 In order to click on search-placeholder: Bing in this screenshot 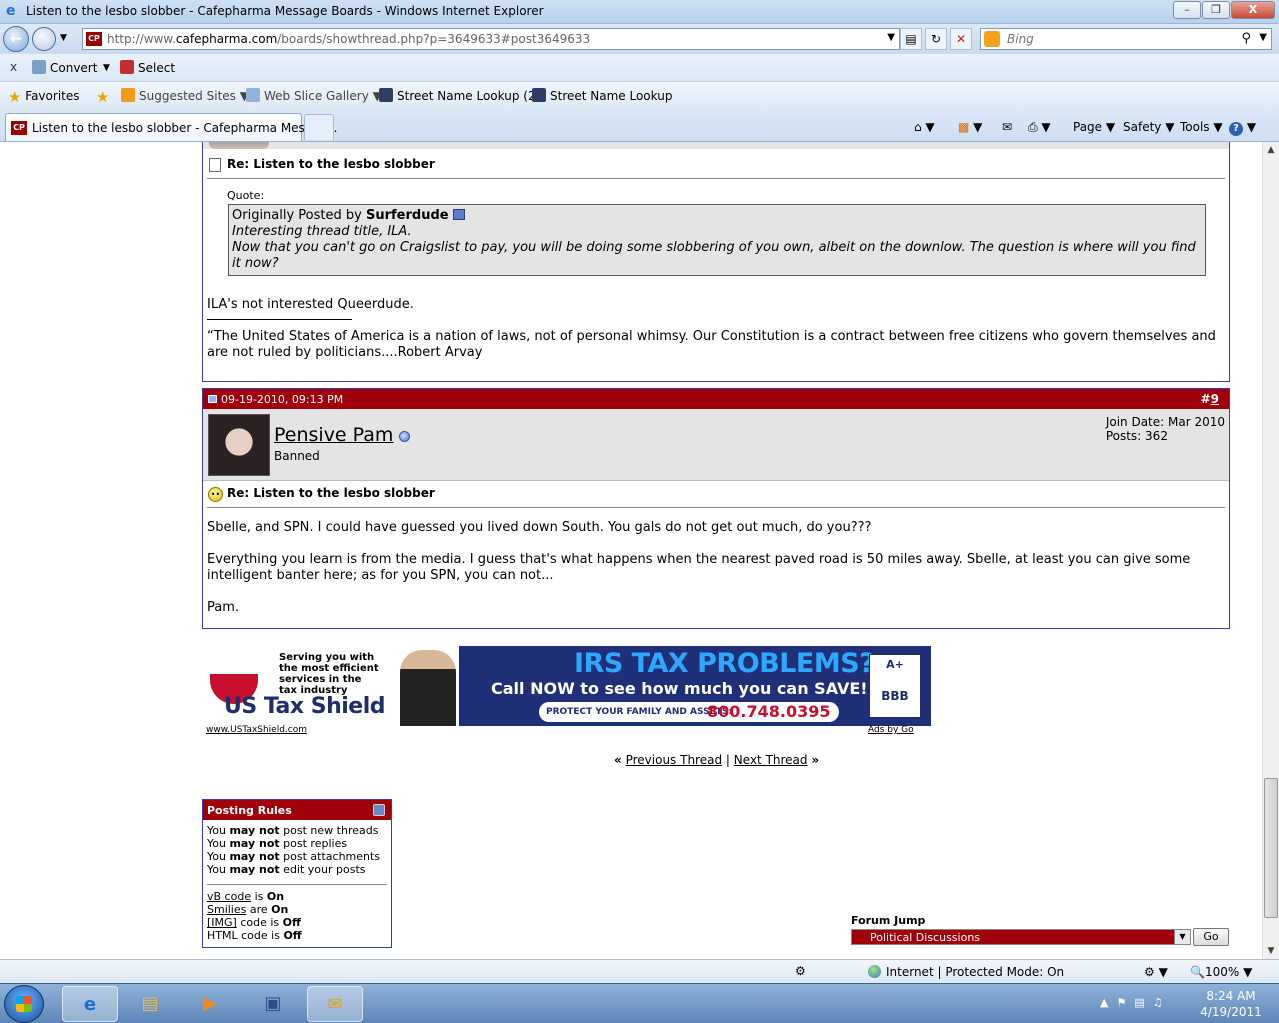, I will do `click(1020, 39)`.